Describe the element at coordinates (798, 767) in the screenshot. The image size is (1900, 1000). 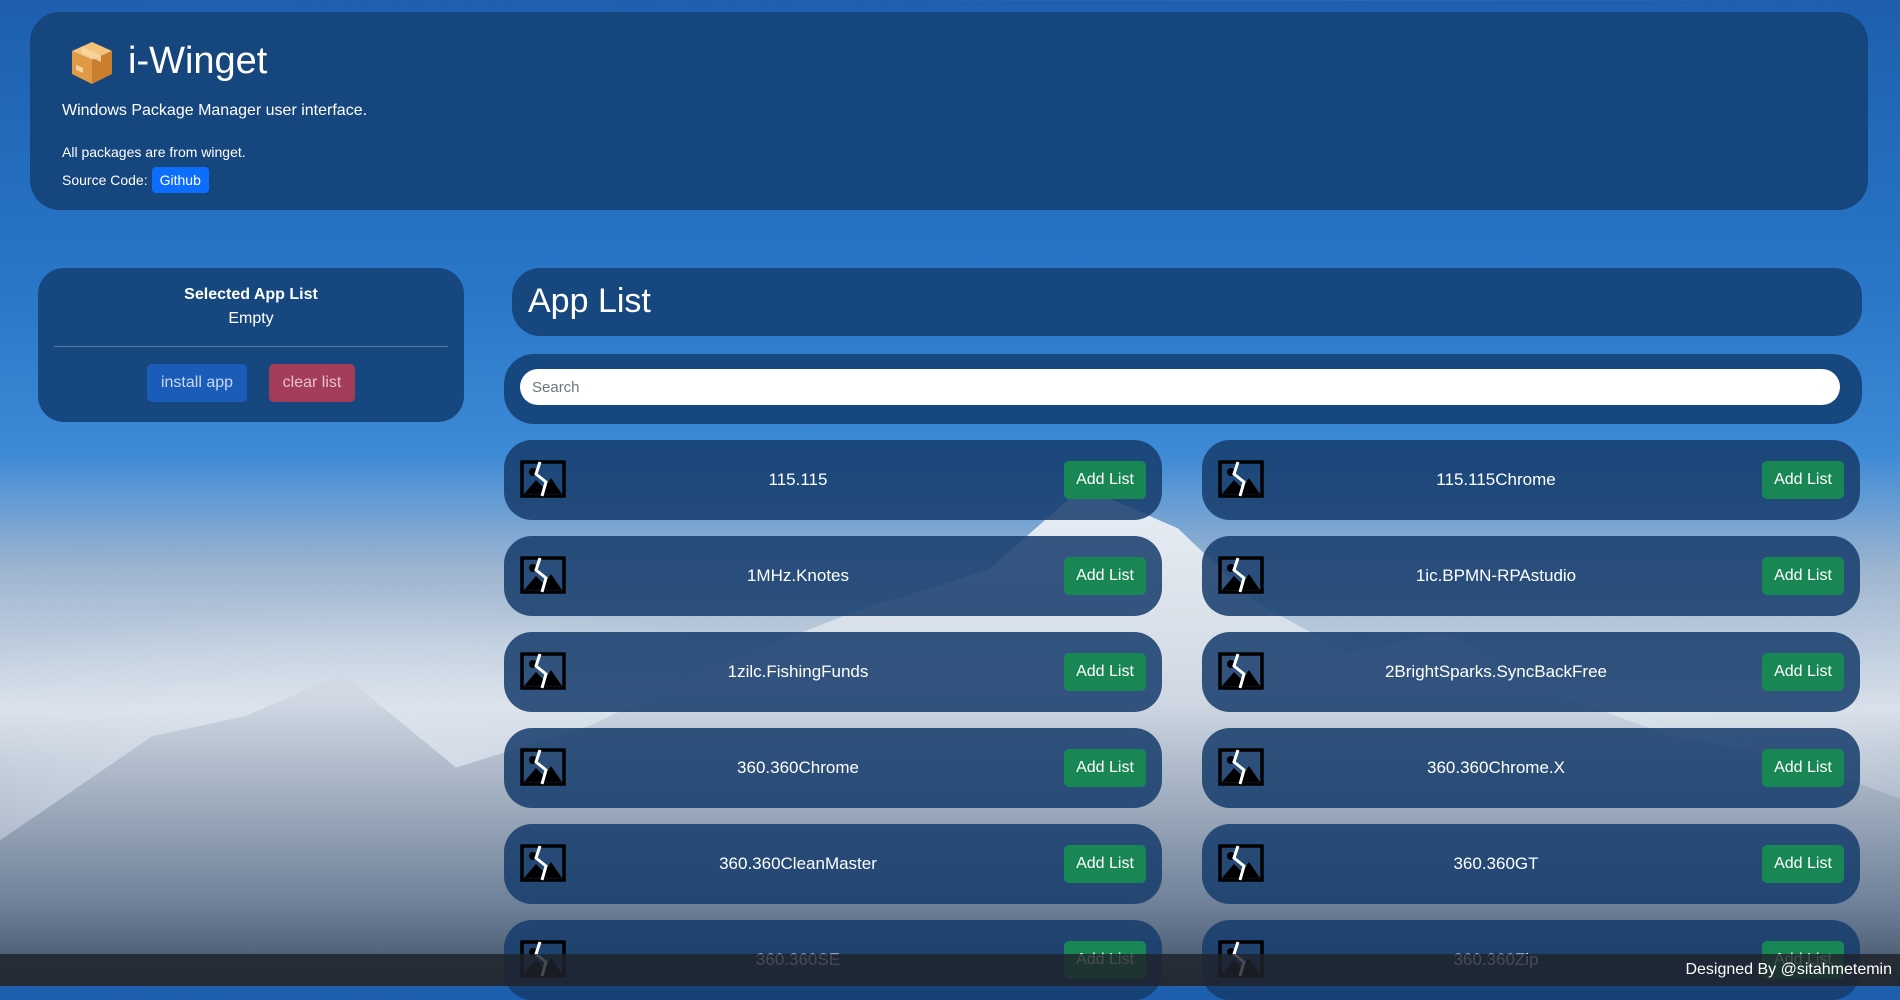
I see `app-name: 360.360Chrome` at that location.